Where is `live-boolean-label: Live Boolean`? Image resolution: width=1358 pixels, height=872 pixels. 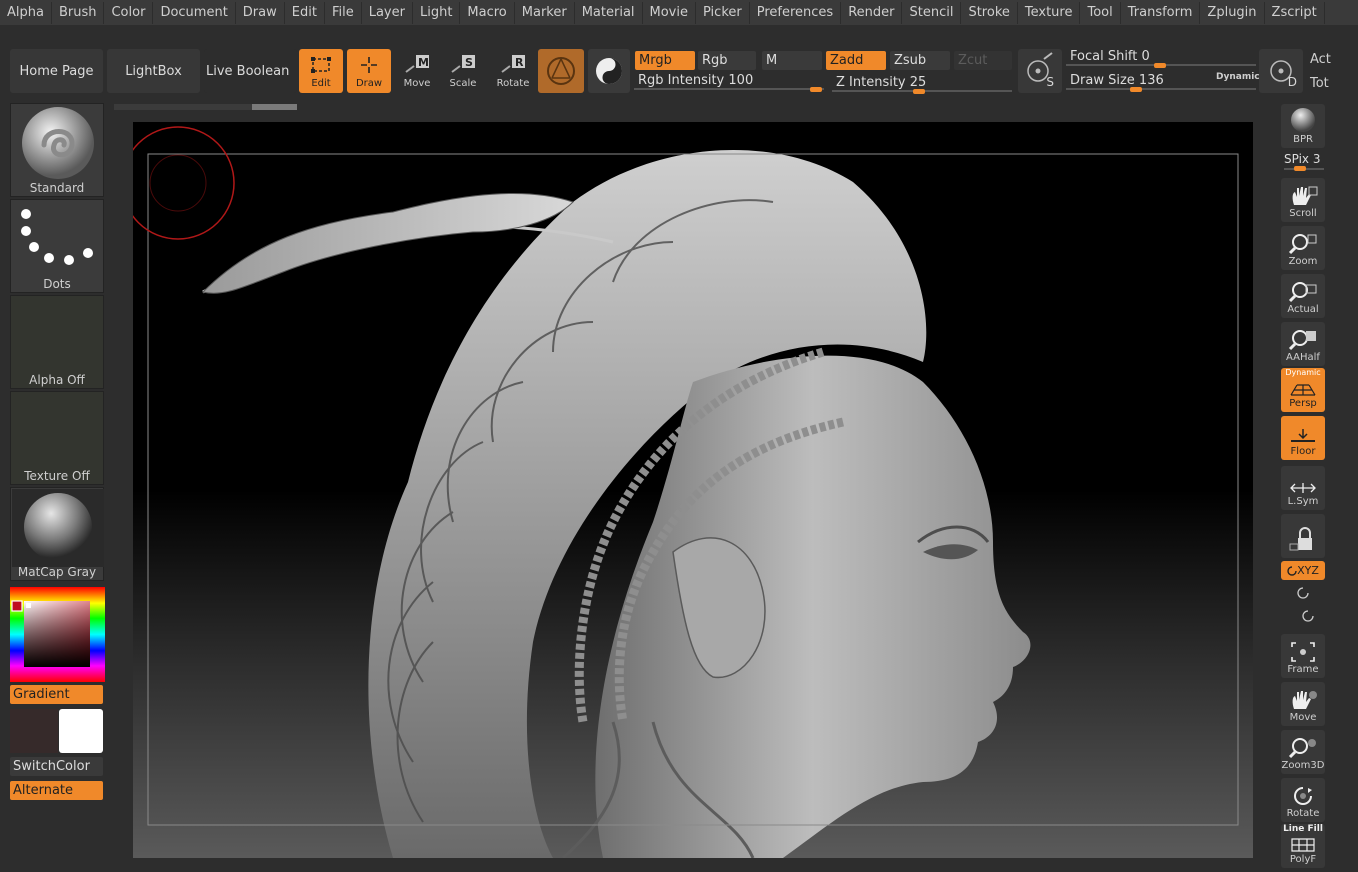
live-boolean-label: Live Boolean is located at coordinates (248, 71).